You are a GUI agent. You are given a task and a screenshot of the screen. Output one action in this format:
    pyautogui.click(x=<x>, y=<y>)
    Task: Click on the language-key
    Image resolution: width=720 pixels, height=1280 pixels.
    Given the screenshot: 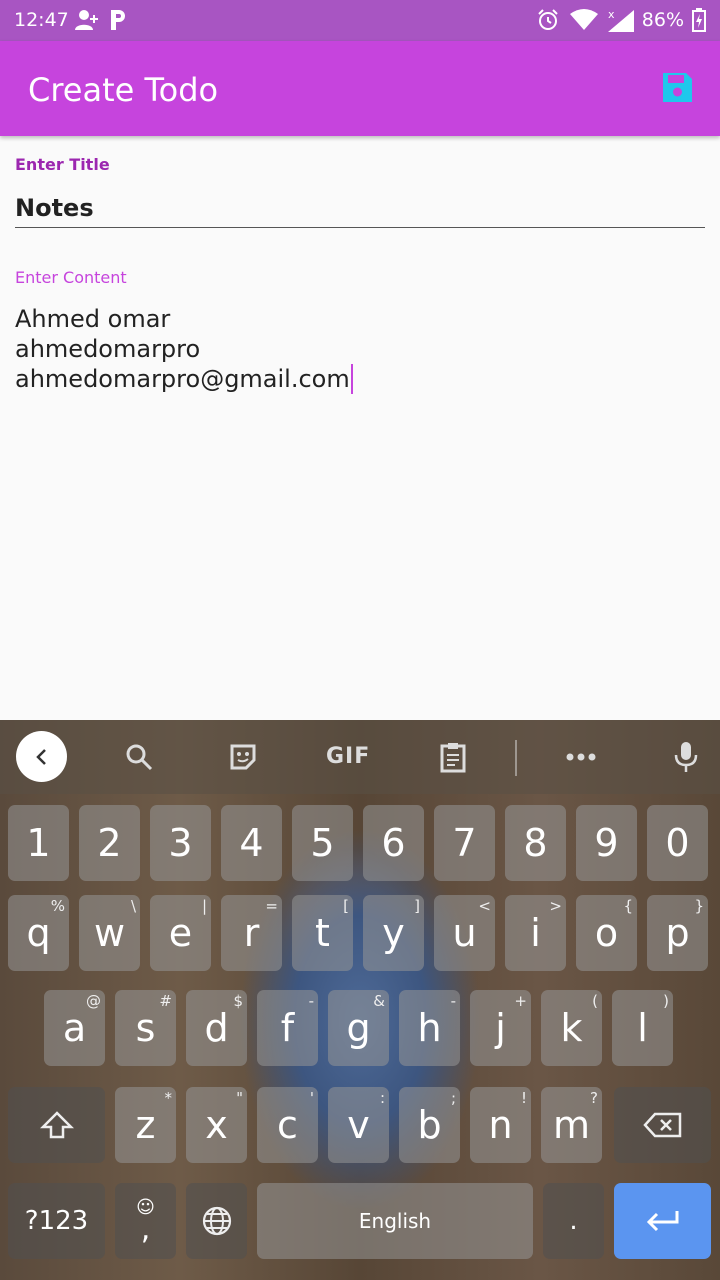 What is the action you would take?
    pyautogui.click(x=216, y=1221)
    